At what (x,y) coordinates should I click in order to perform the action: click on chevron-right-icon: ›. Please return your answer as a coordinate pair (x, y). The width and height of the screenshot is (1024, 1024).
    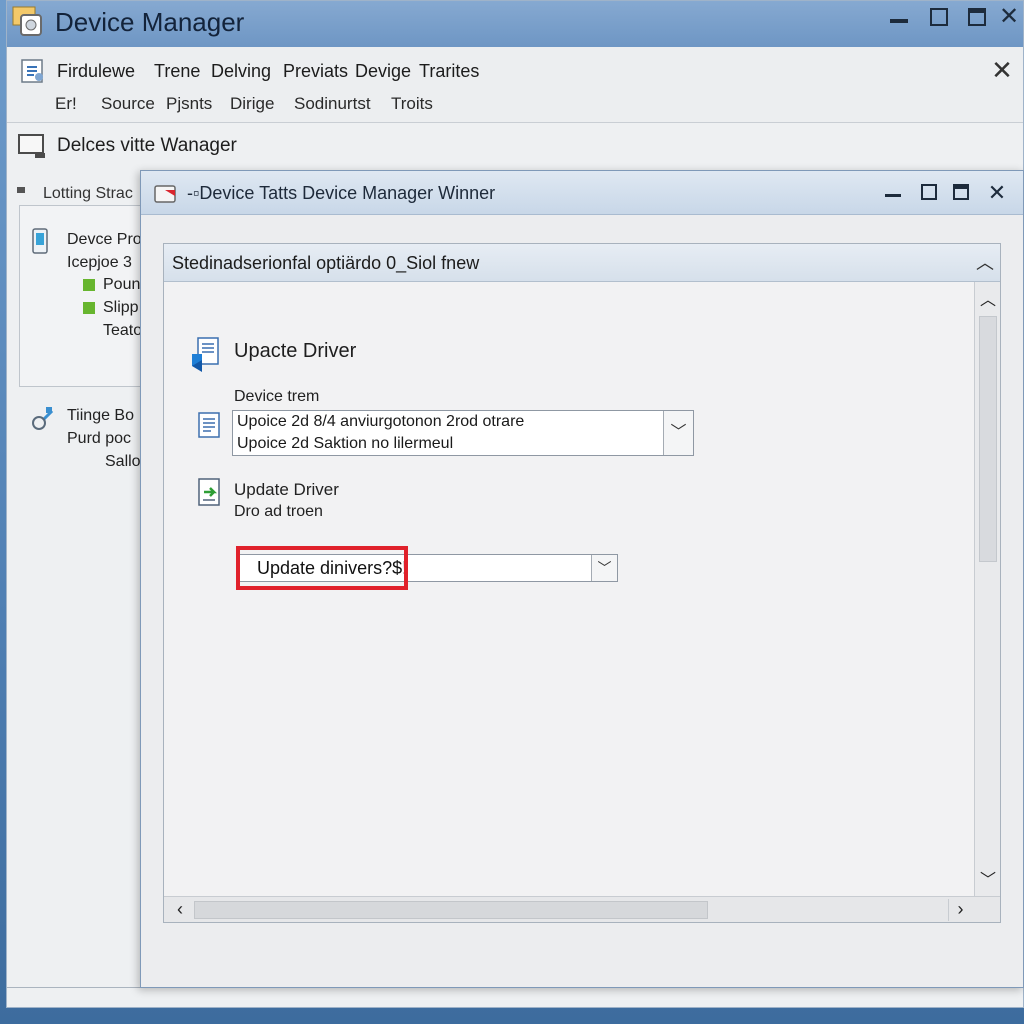
    Looking at the image, I should click on (960, 909).